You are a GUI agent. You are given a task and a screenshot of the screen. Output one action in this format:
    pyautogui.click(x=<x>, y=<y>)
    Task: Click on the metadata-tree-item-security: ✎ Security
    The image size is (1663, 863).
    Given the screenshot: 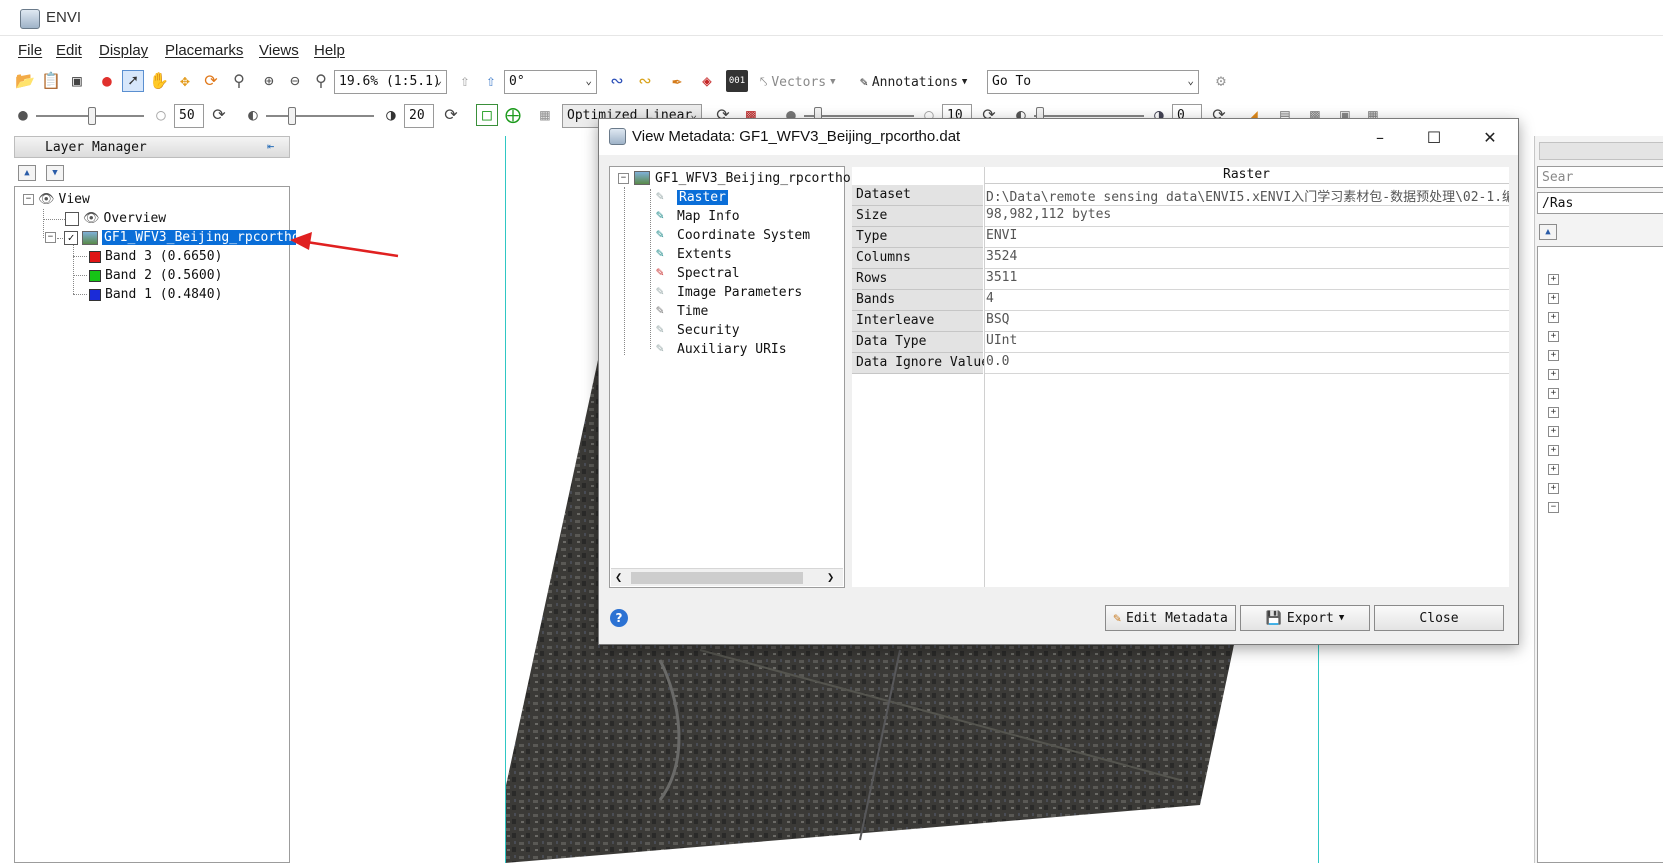 What is the action you would take?
    pyautogui.click(x=698, y=330)
    